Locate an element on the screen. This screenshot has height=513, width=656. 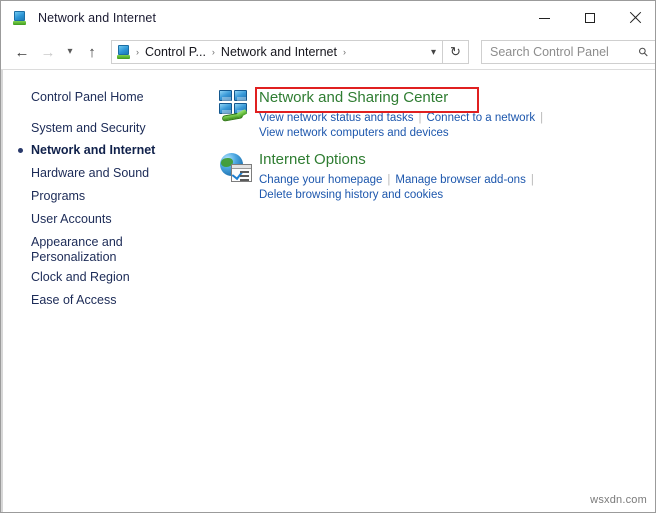
sidebar-item-control-panel-home: Control Panel Home is located at coordinates (87, 97).